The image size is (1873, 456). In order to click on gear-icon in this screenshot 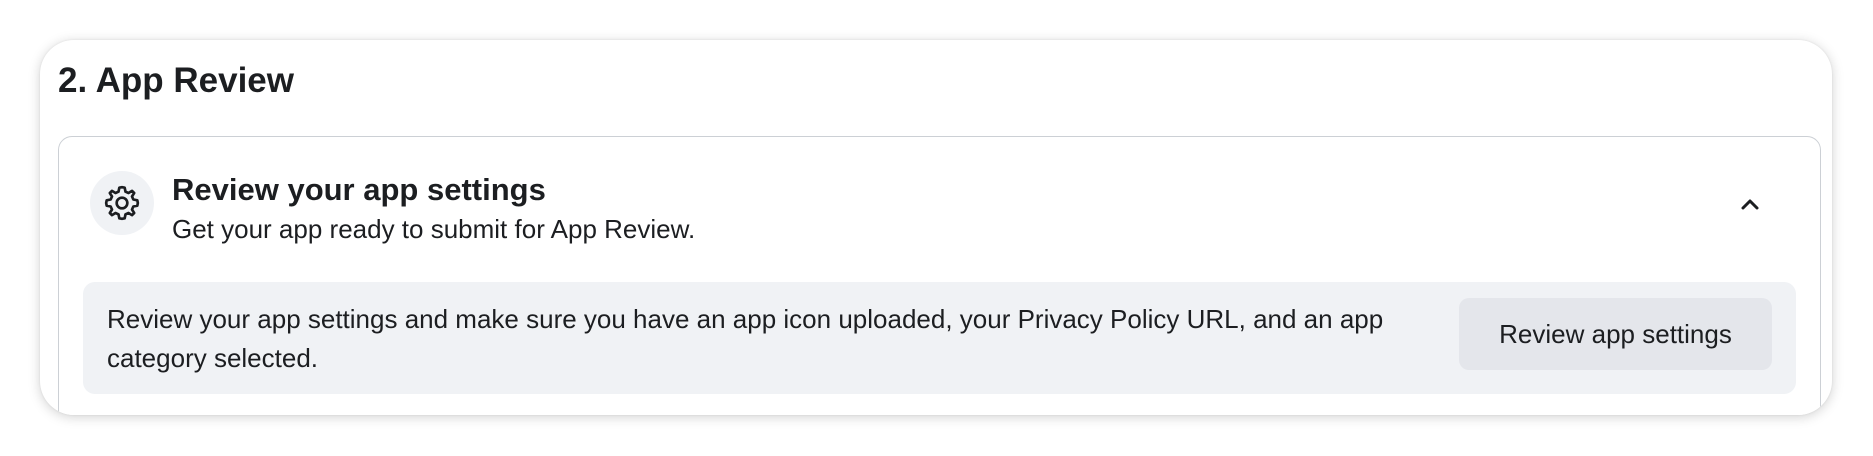, I will do `click(122, 203)`.